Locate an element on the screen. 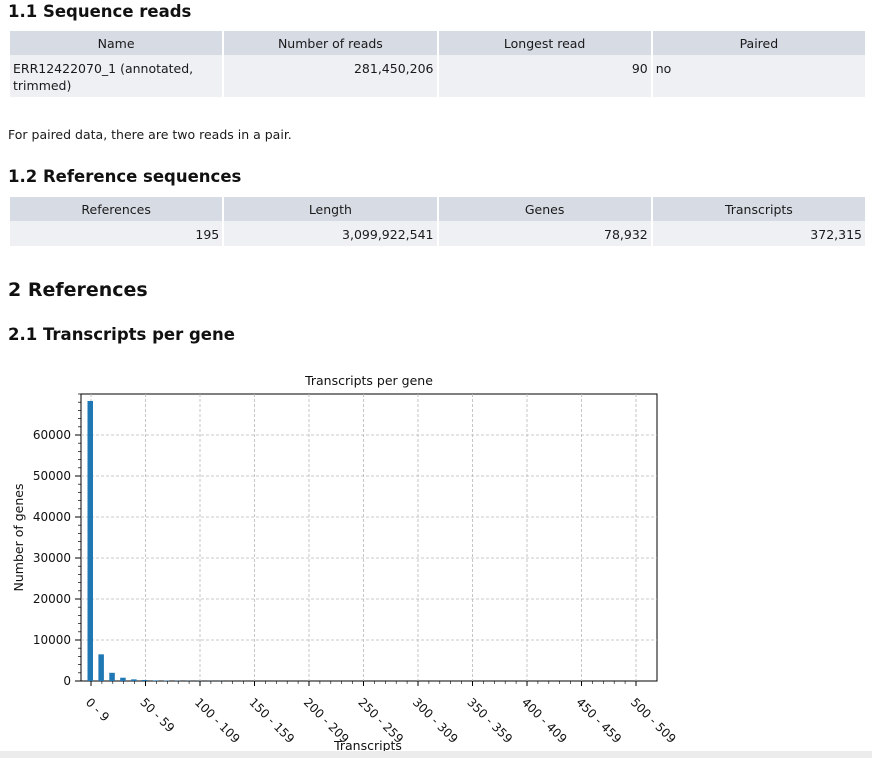 This screenshot has height=758, width=872. cell-name: ERR12422070_1 (annotated, trimmed) is located at coordinates (116, 76).